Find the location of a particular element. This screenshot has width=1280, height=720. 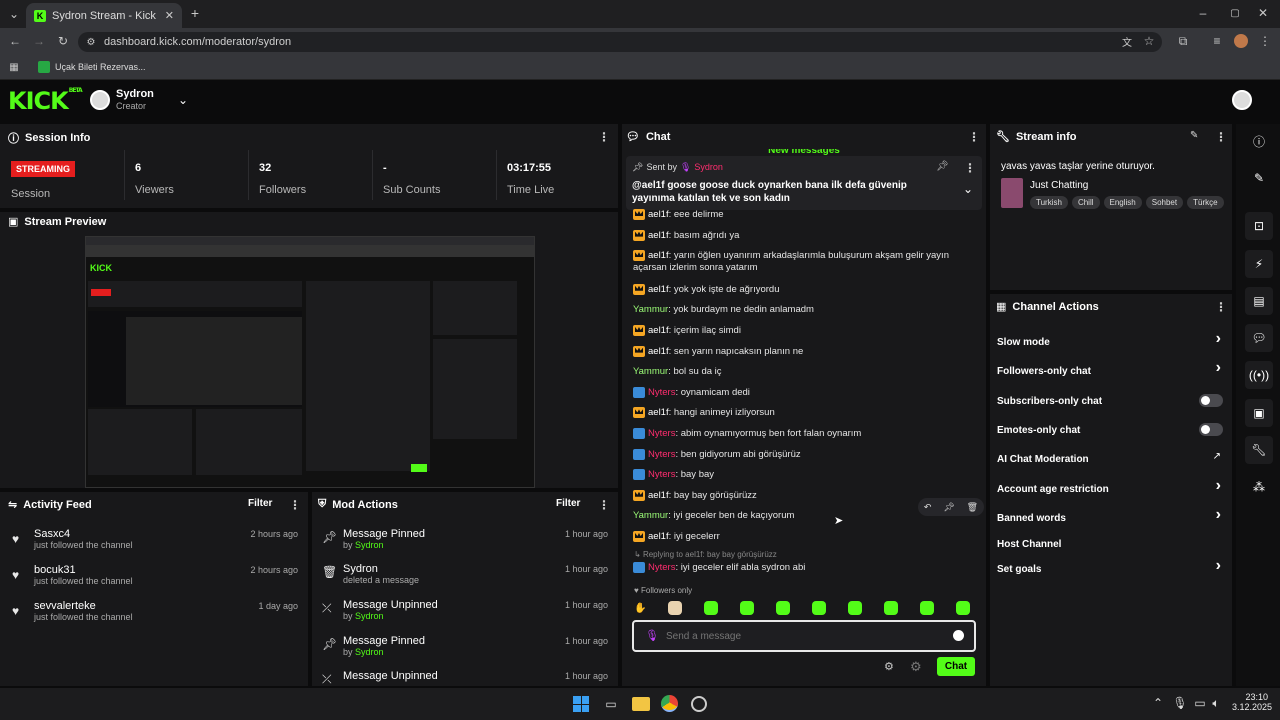

windows-start-icon is located at coordinates (581, 704).